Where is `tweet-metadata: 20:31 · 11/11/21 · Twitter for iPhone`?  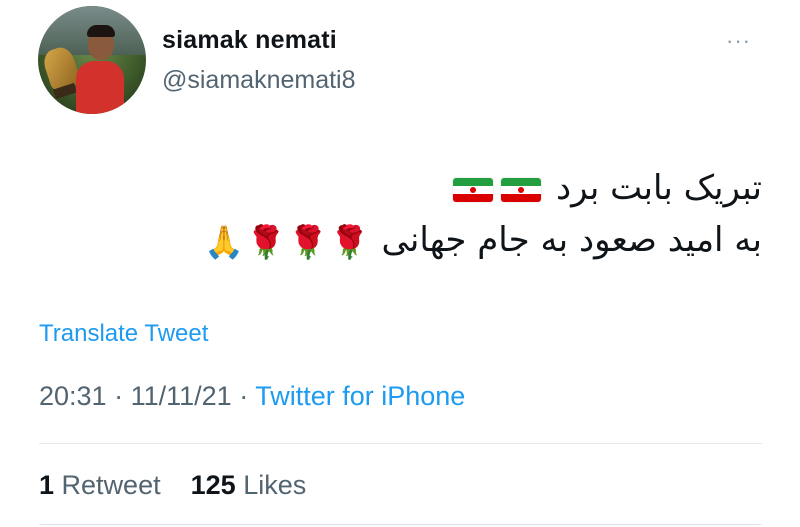
tweet-metadata: 20:31 · 11/11/21 · Twitter for iPhone is located at coordinates (252, 396).